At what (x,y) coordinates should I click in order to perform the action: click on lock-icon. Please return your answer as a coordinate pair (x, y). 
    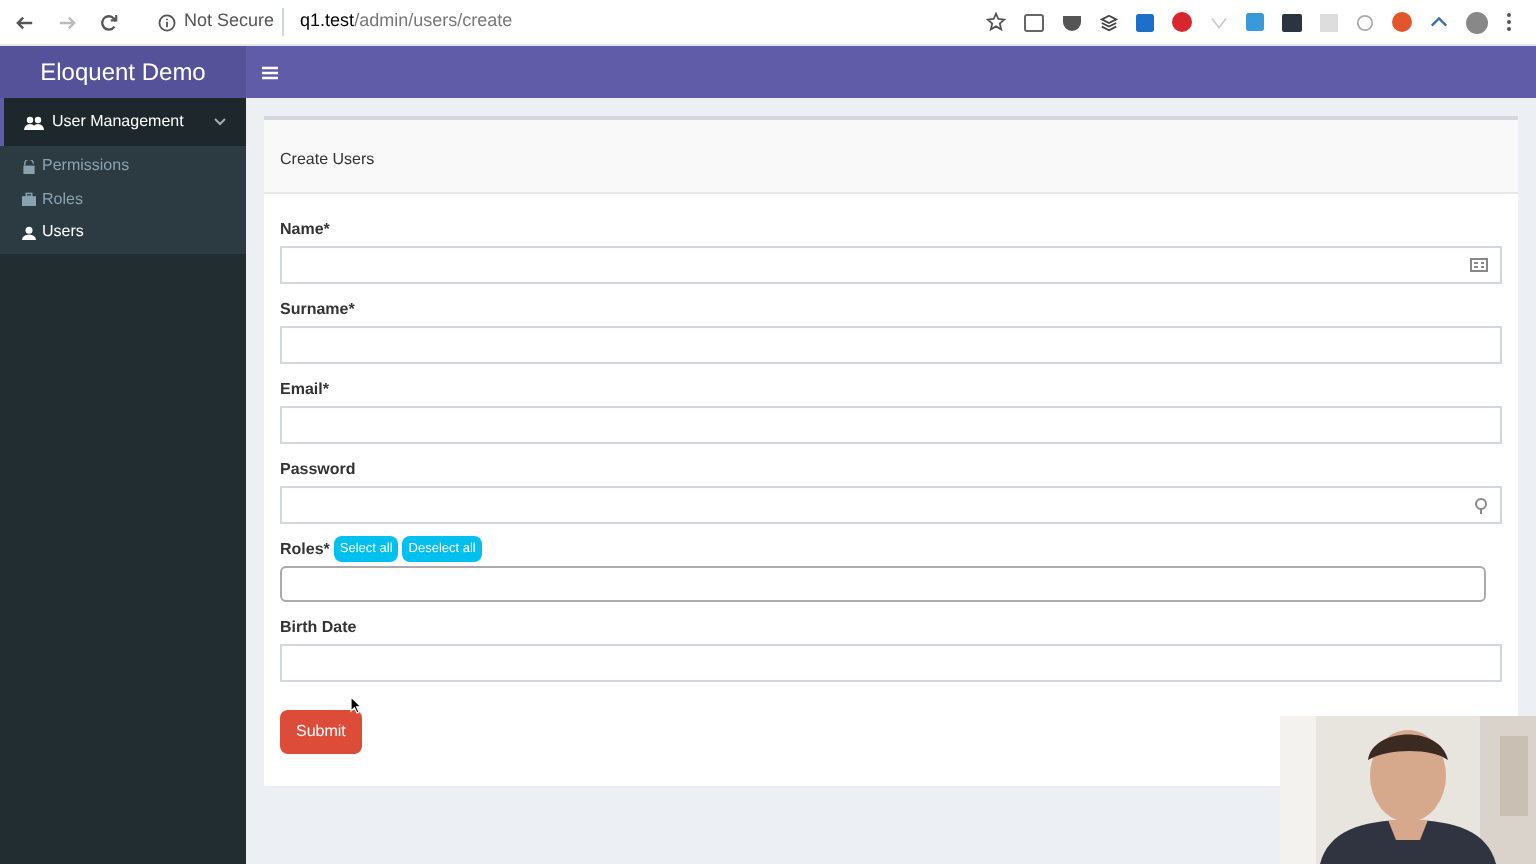
    Looking at the image, I should click on (29, 166).